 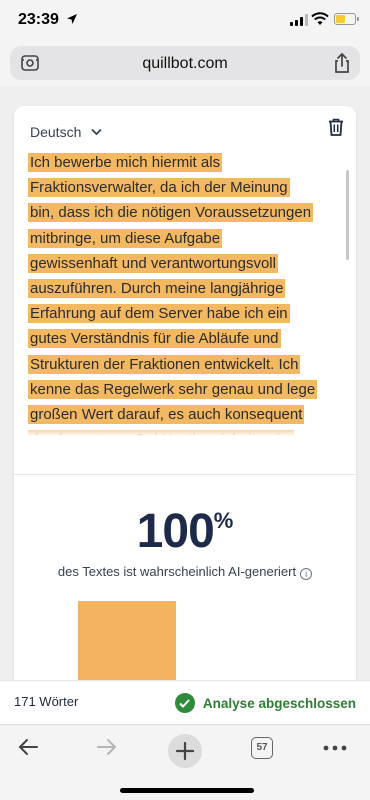 I want to click on browser-address-row: quillbot.com, so click(x=185, y=65).